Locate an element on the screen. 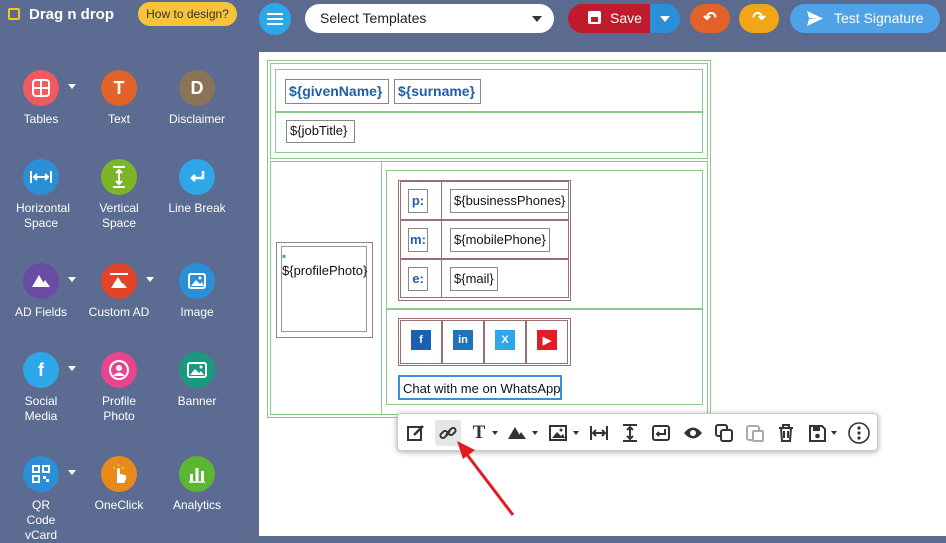 The width and height of the screenshot is (946, 543). surname-field: ${surname} is located at coordinates (437, 91).